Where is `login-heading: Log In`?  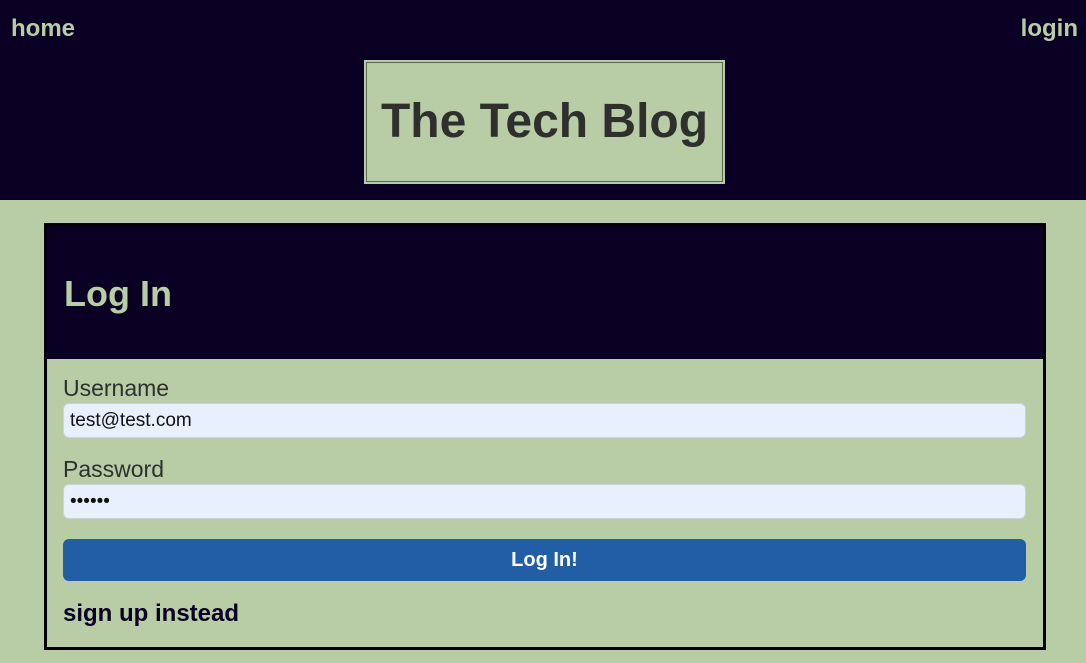
login-heading: Log In is located at coordinates (118, 293).